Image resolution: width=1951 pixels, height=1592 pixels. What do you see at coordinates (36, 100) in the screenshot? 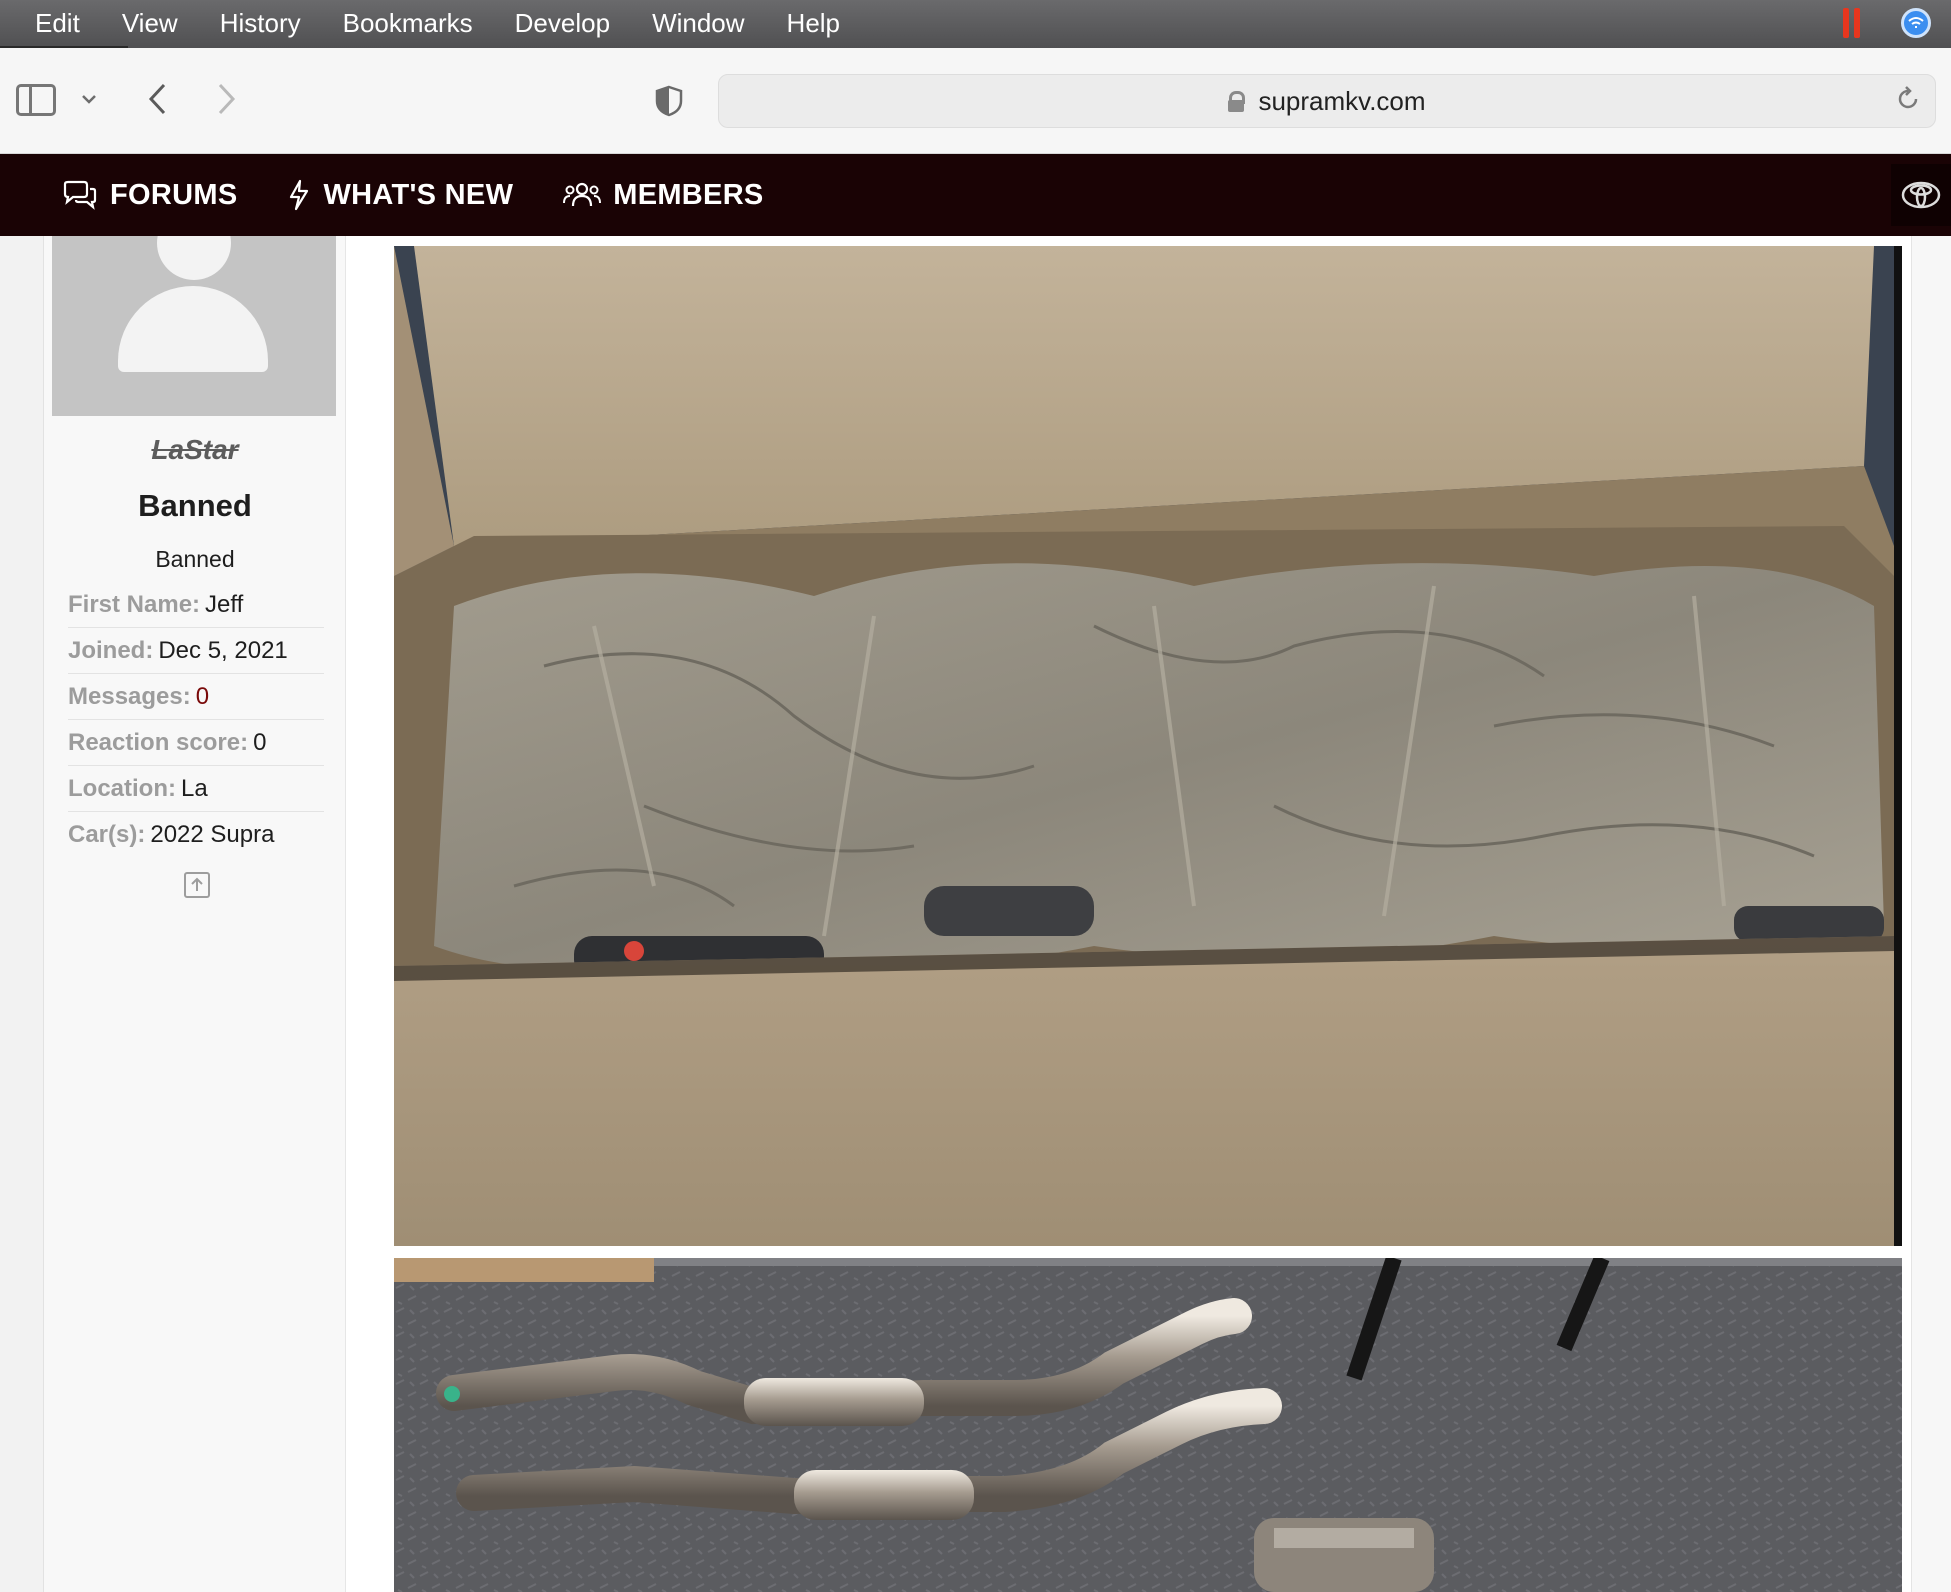
I see `sidebar-toggle-icon` at bounding box center [36, 100].